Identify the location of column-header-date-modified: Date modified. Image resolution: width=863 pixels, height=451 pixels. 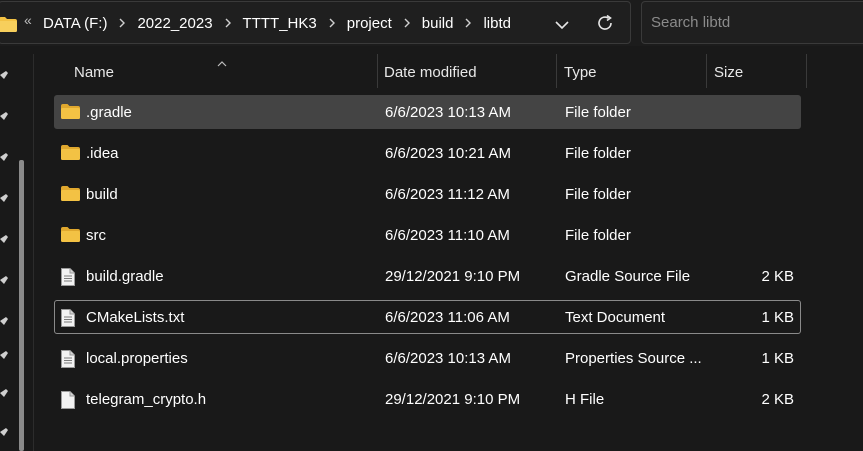
(430, 72).